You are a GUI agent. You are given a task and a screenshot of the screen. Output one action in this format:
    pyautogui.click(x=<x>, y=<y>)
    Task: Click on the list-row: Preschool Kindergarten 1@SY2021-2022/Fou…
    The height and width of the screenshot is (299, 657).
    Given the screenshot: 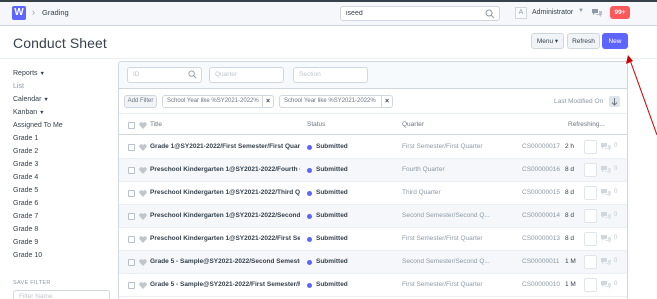 What is the action you would take?
    pyautogui.click(x=373, y=170)
    